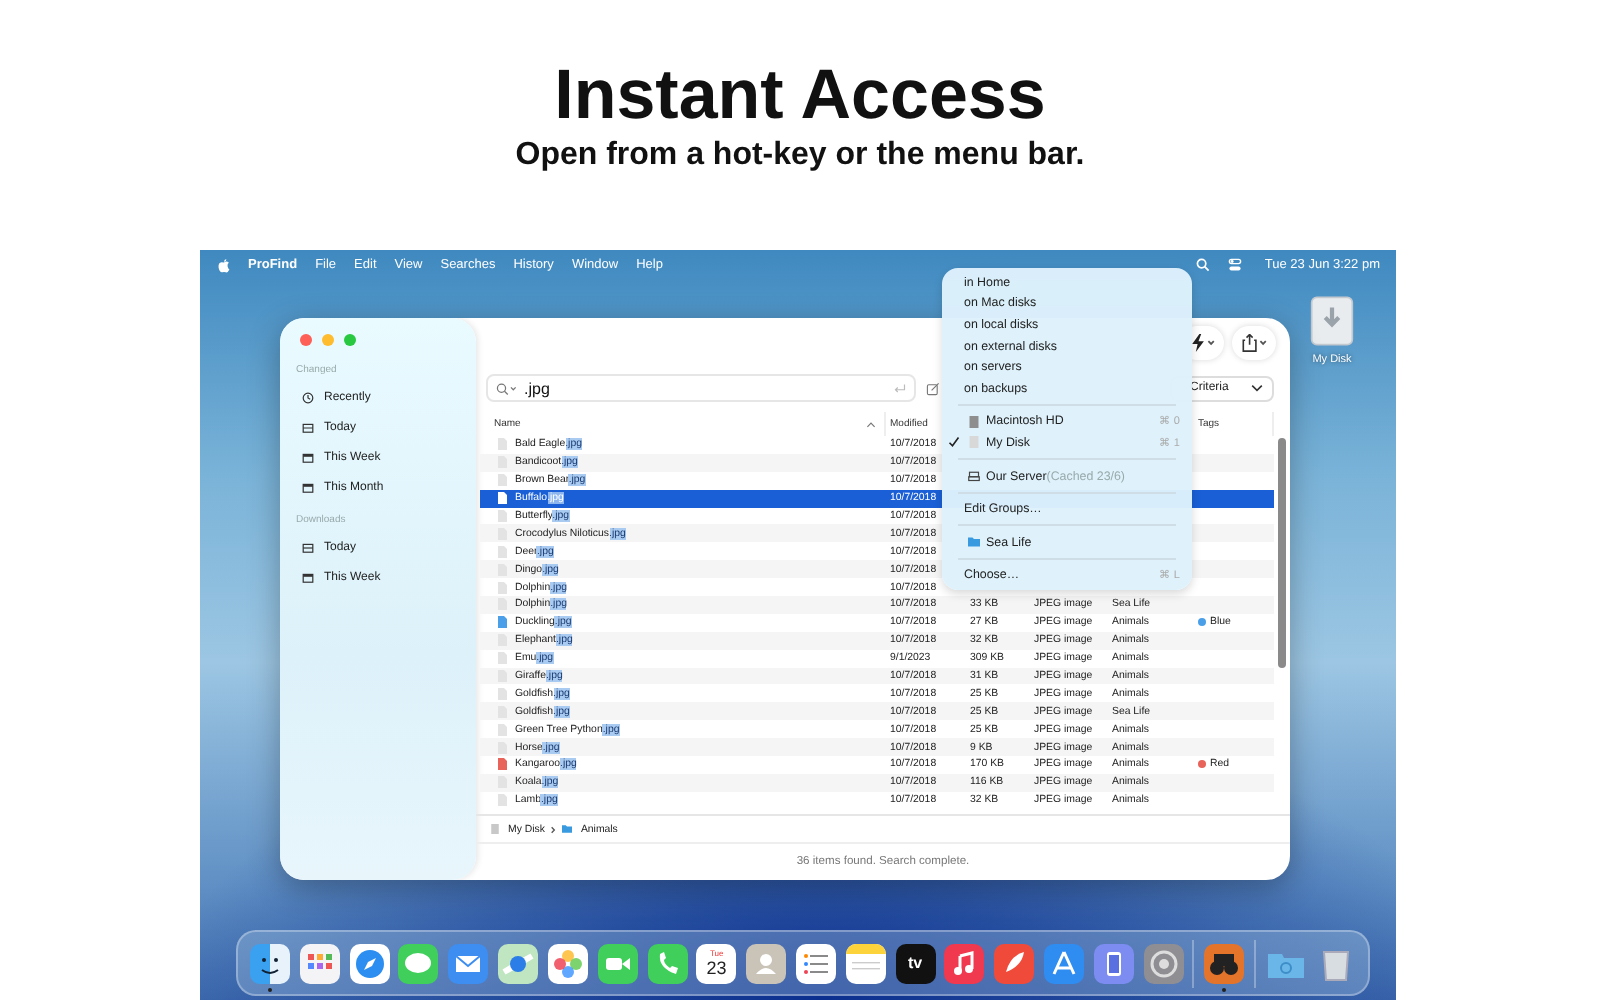 The image size is (1600, 1000). What do you see at coordinates (800, 96) in the screenshot?
I see `headline: Instant Access` at bounding box center [800, 96].